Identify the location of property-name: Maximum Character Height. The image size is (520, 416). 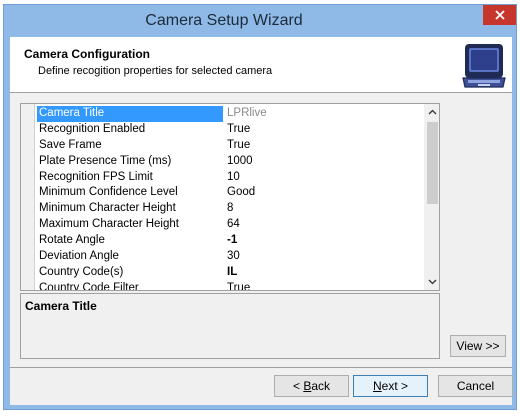
(109, 224).